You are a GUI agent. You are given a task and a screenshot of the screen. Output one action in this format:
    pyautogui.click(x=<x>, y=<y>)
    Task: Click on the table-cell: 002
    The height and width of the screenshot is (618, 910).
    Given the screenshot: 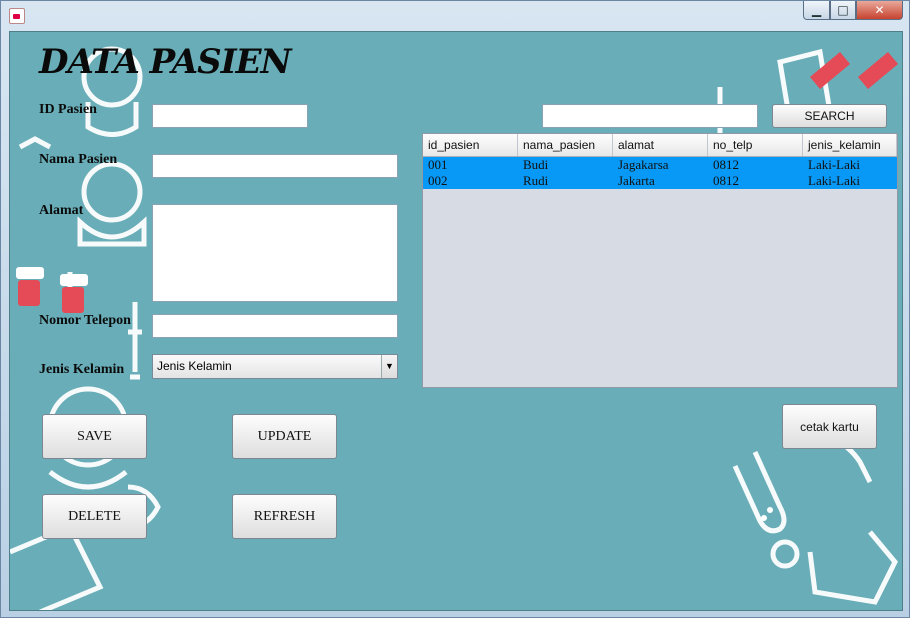 What is the action you would take?
    pyautogui.click(x=438, y=180)
    